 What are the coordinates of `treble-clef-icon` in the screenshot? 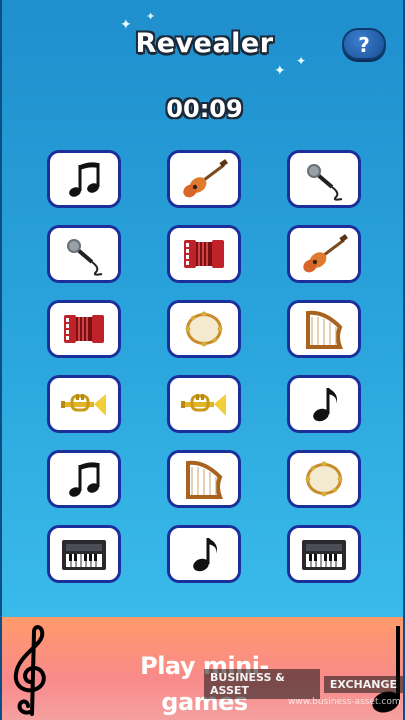 It's located at (29, 670).